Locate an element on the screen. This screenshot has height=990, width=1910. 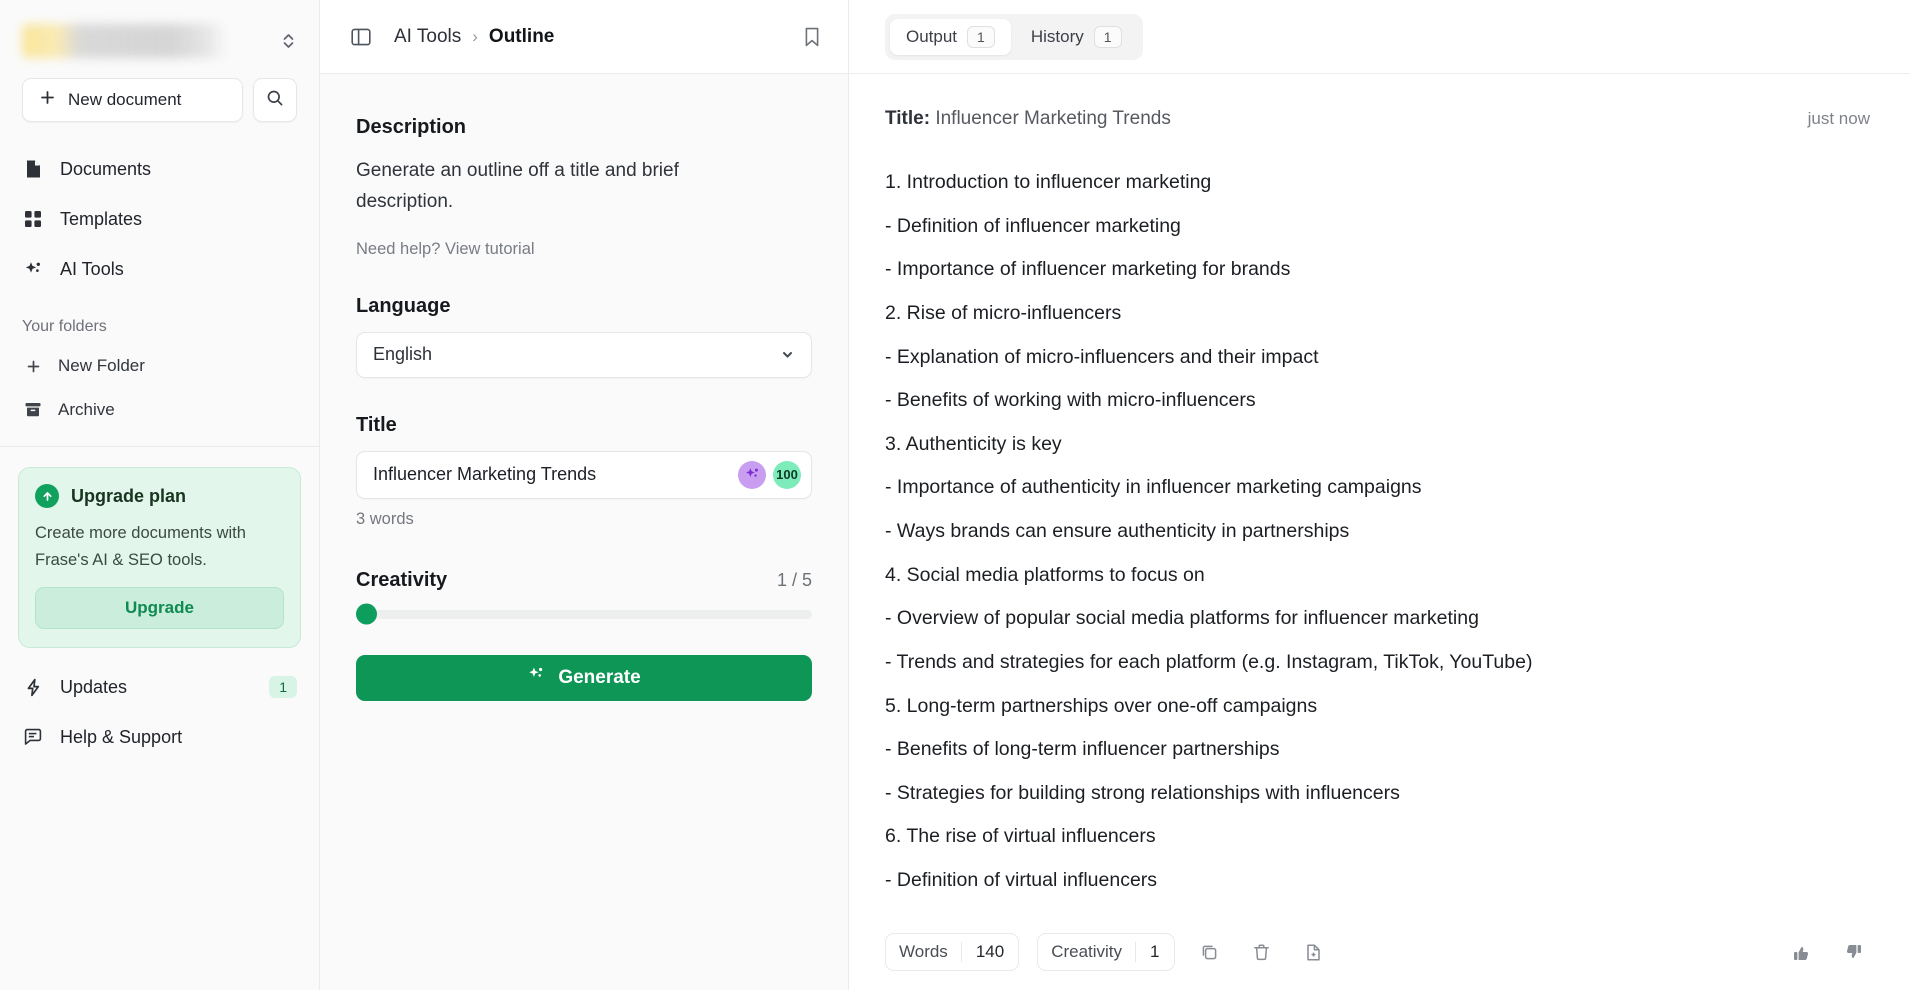
language-field: Language English is located at coordinates (584, 336).